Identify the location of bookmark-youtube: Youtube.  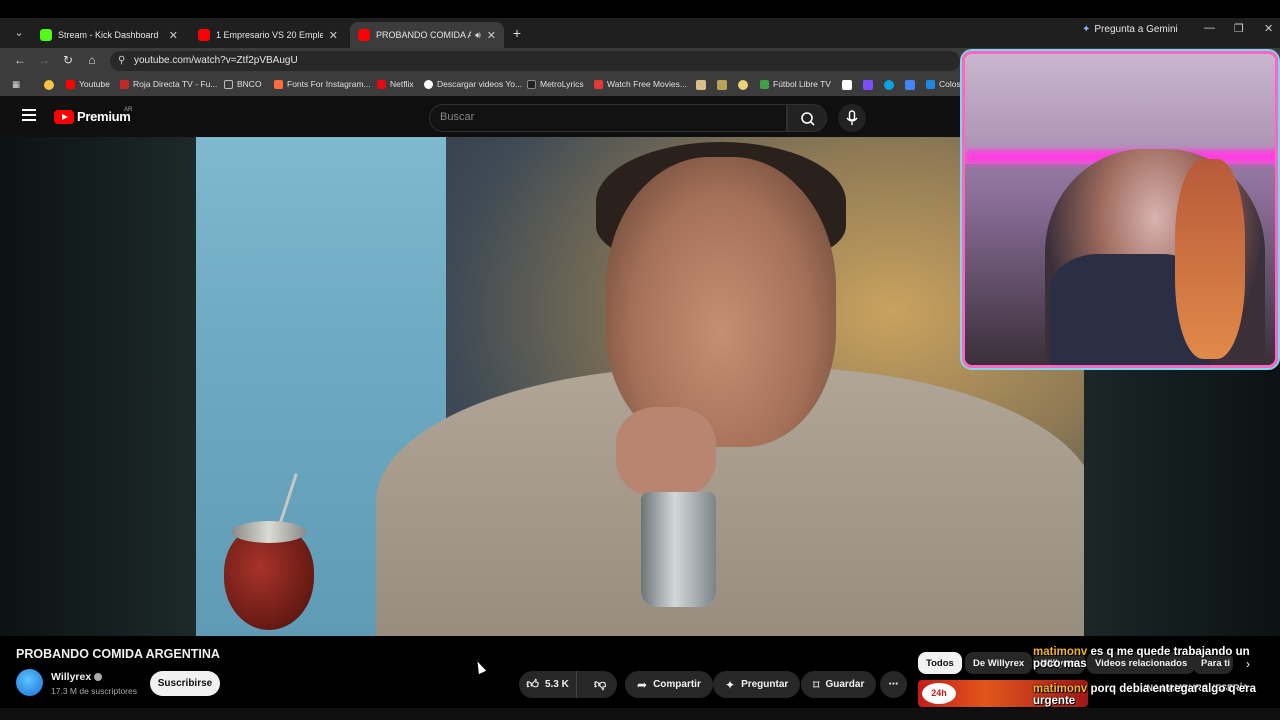
(88, 84).